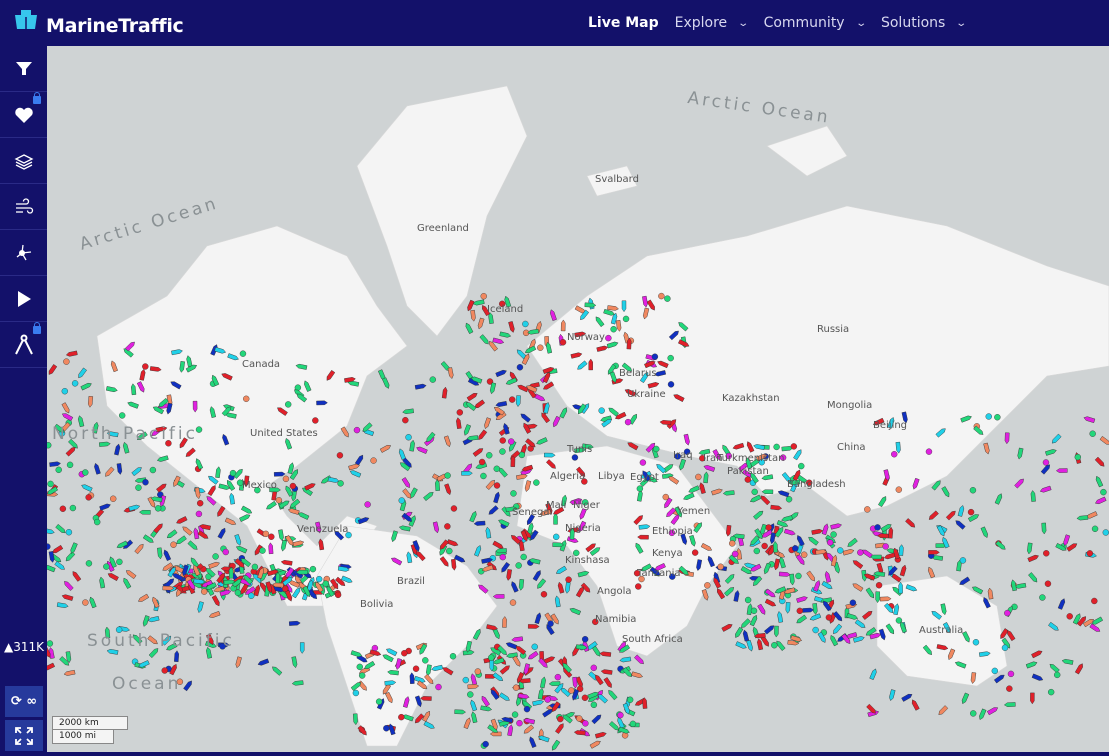  Describe the element at coordinates (23, 161) in the screenshot. I see `layers-button` at that location.